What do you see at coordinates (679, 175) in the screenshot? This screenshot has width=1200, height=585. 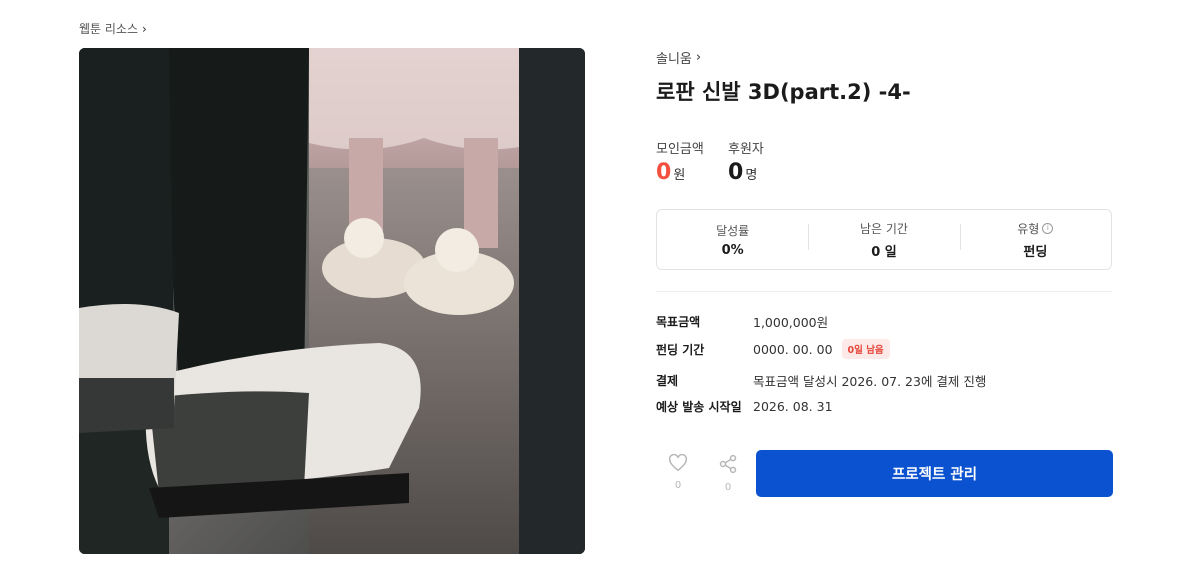 I see `amount-unit: 원` at bounding box center [679, 175].